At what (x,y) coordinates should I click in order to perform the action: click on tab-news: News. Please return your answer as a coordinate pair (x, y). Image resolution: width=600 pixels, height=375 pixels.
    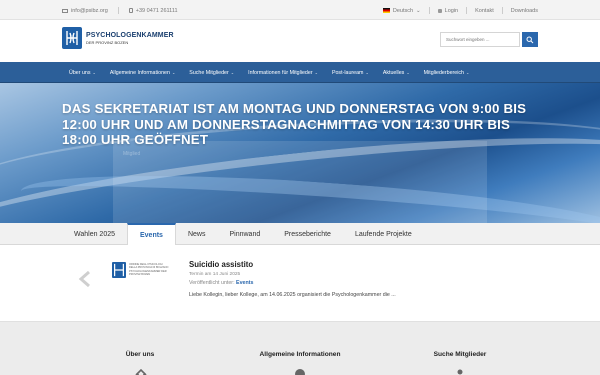
    Looking at the image, I should click on (197, 234).